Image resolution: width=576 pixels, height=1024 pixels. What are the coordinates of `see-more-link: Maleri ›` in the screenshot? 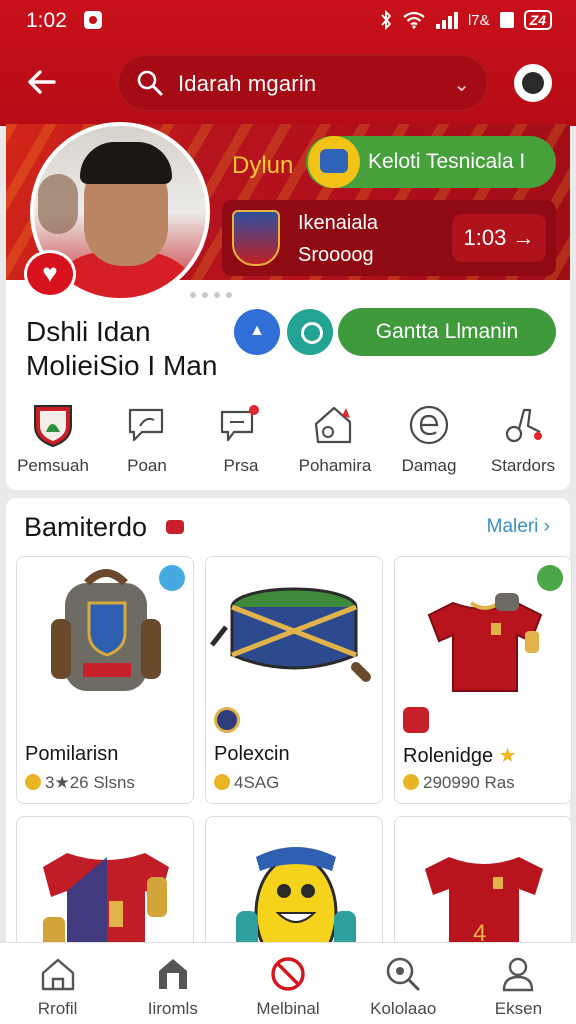 It's located at (518, 527).